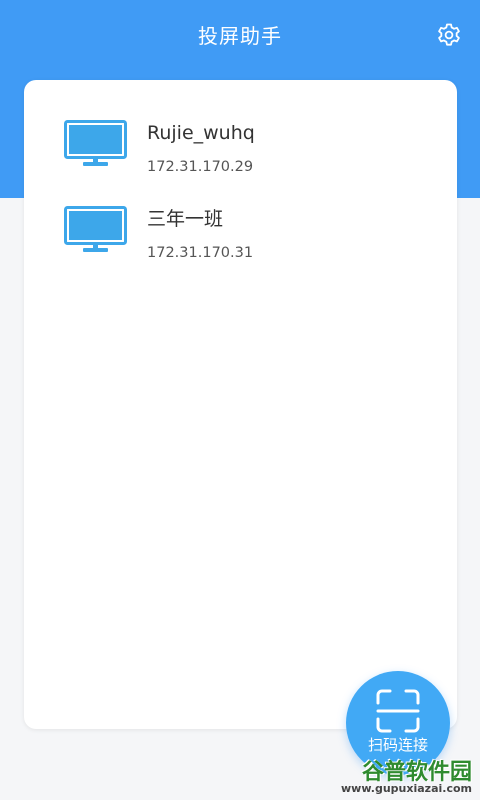 The height and width of the screenshot is (800, 480). Describe the element at coordinates (240, 36) in the screenshot. I see `page-title: 投屏助手` at that location.